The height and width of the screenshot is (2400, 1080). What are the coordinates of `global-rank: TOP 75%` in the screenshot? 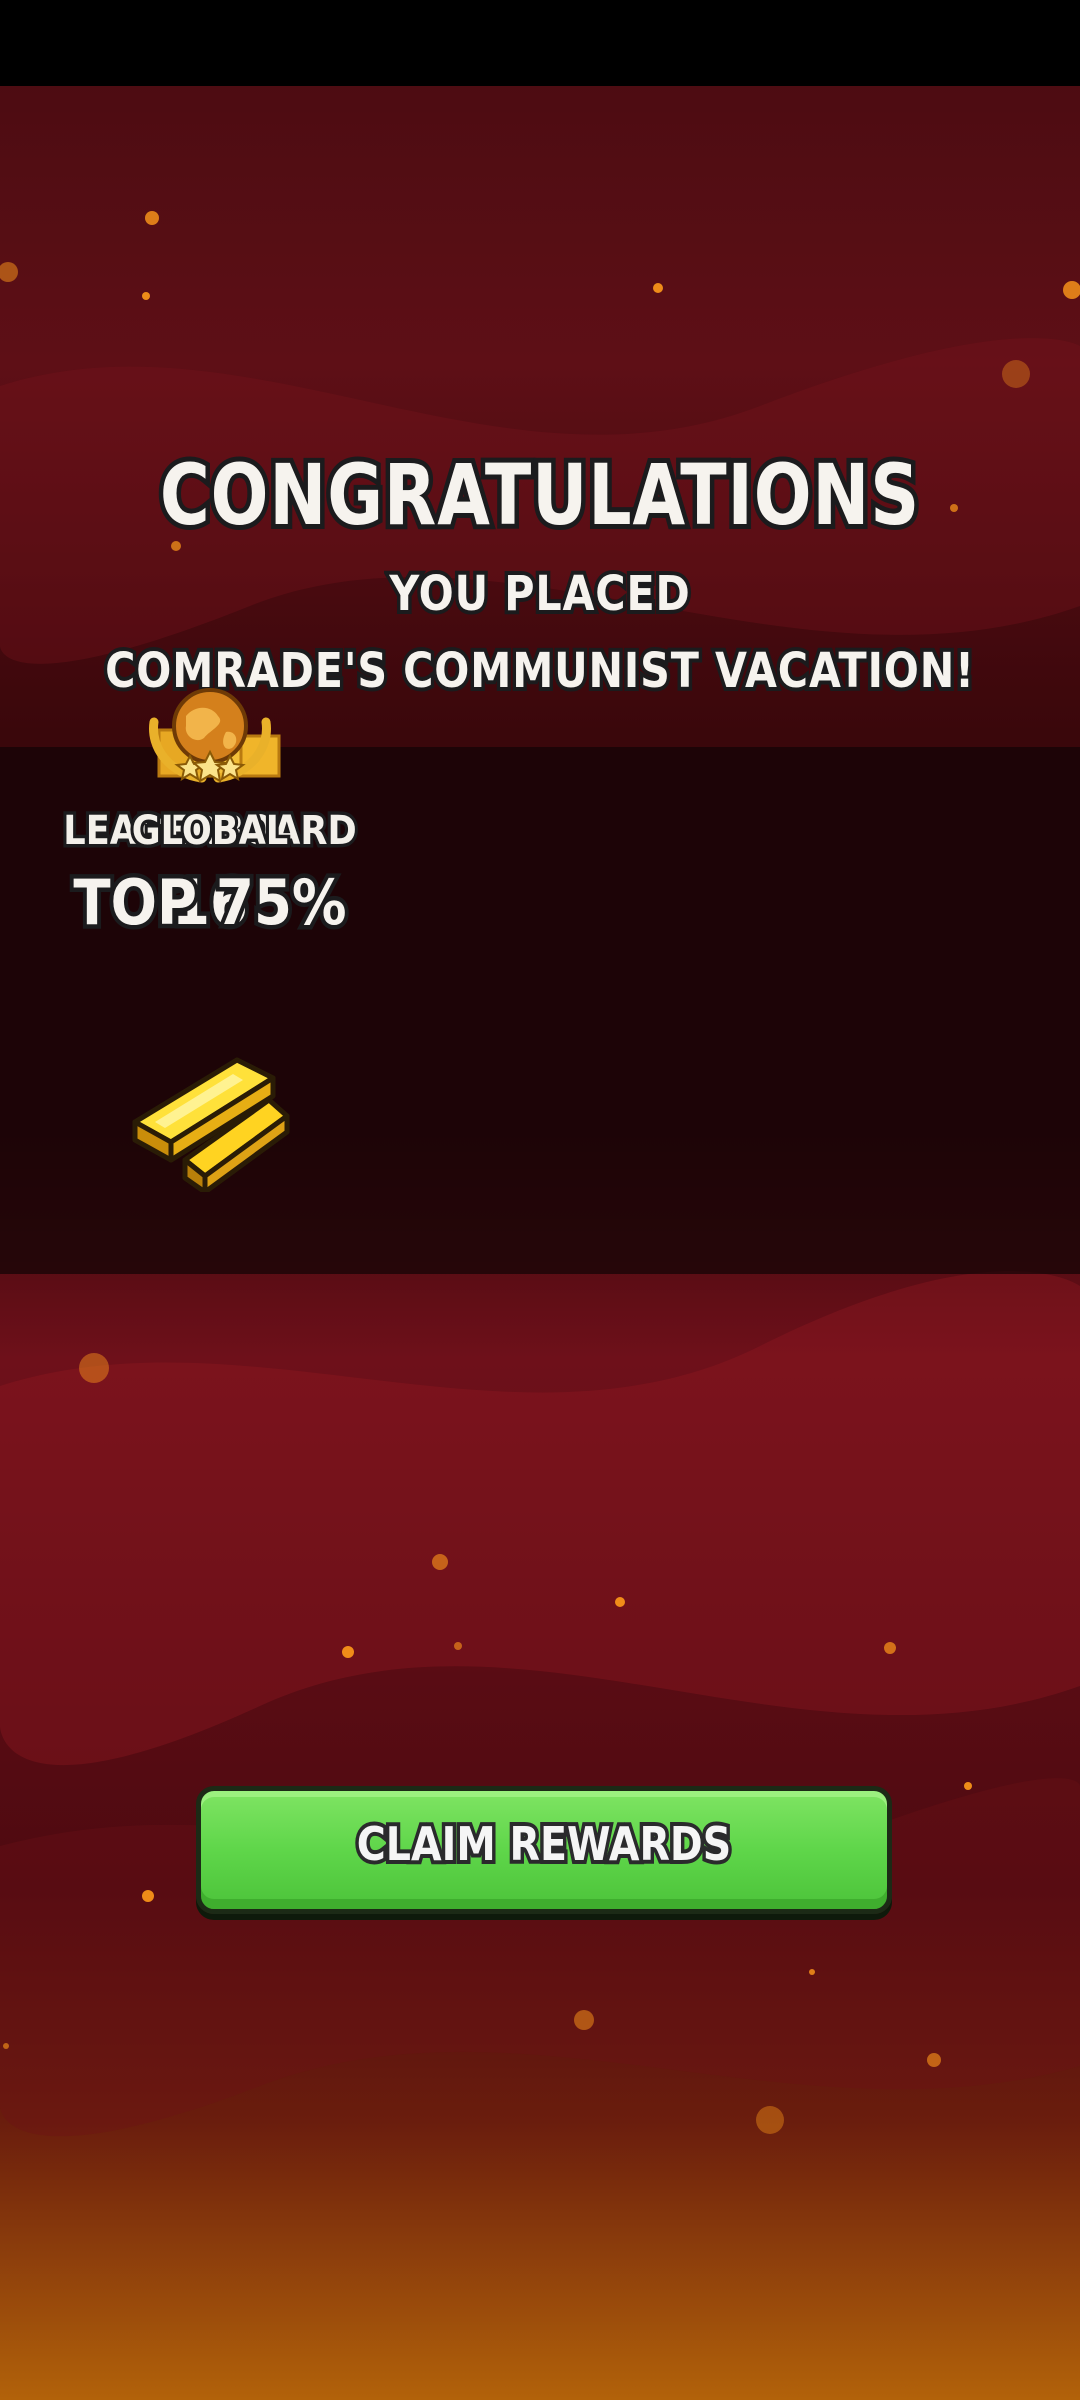 It's located at (209, 903).